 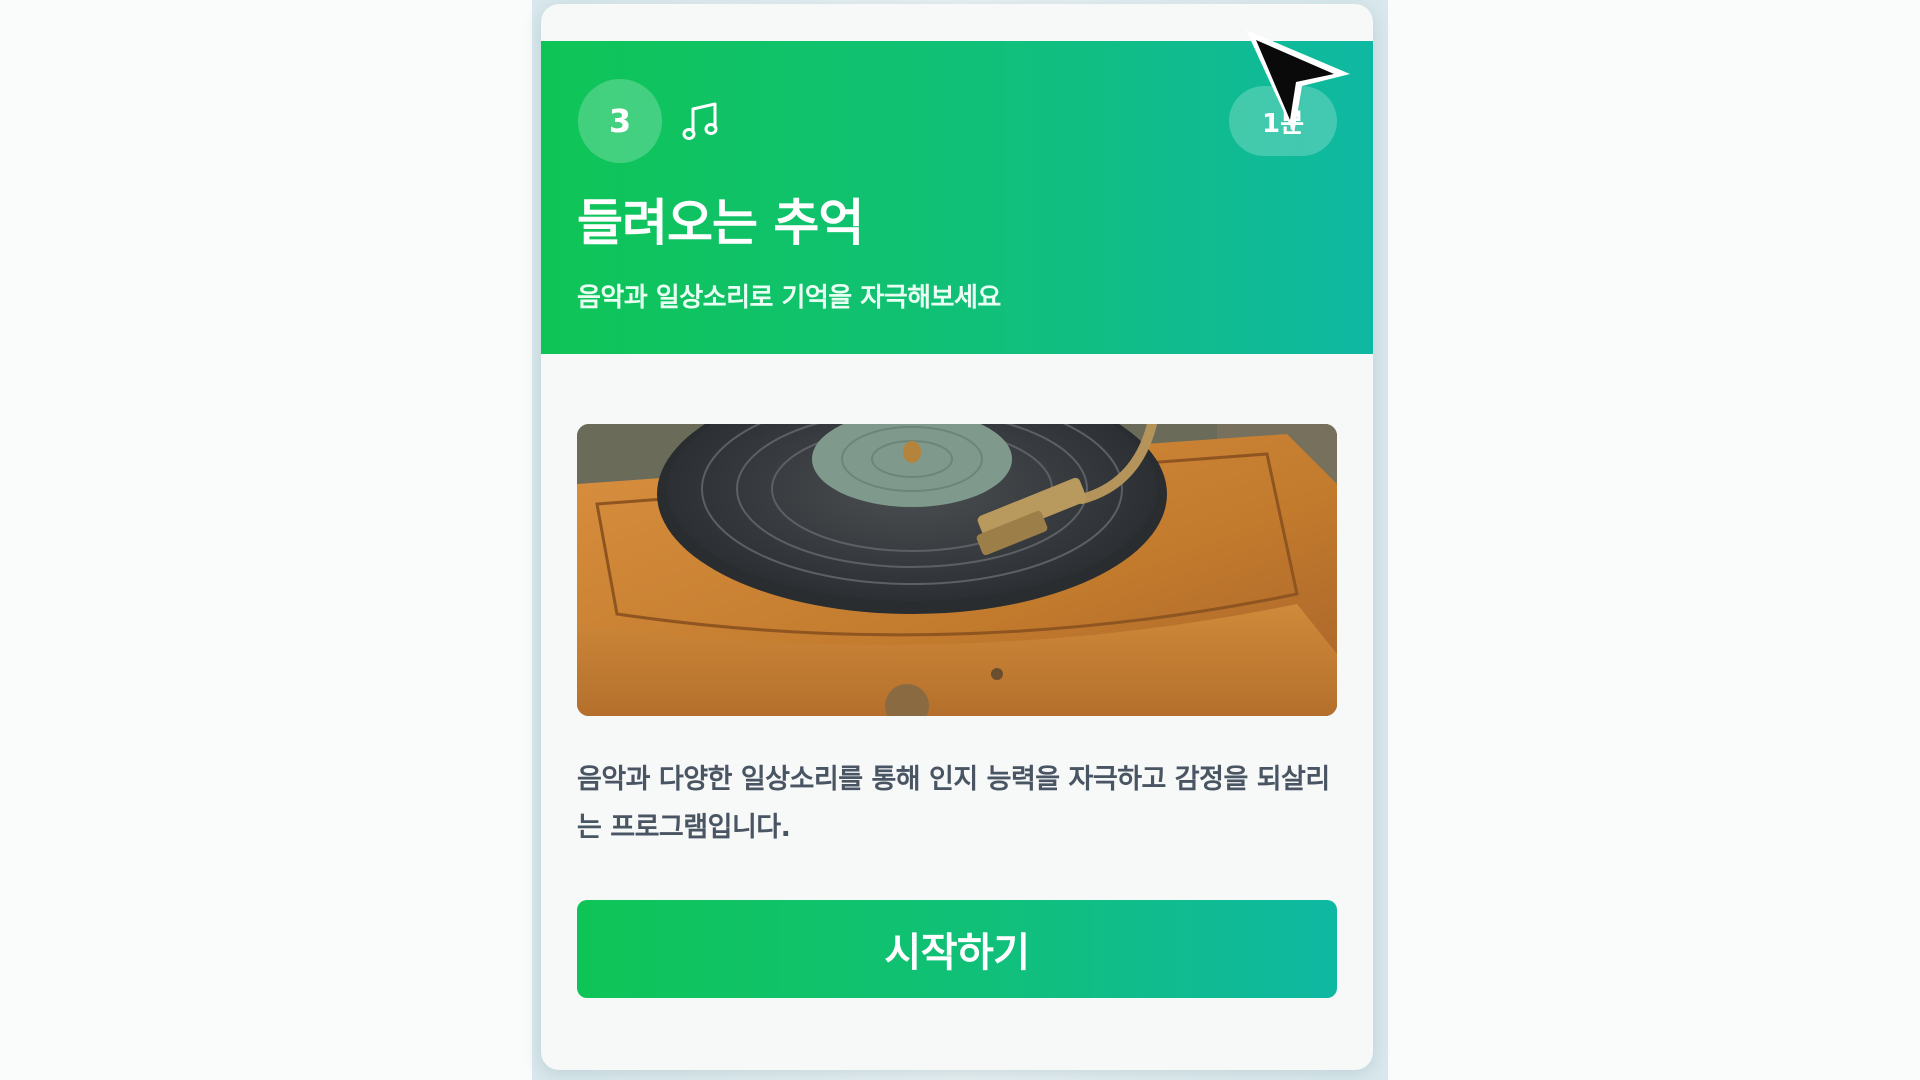 What do you see at coordinates (700, 121) in the screenshot?
I see `music-note-icon` at bounding box center [700, 121].